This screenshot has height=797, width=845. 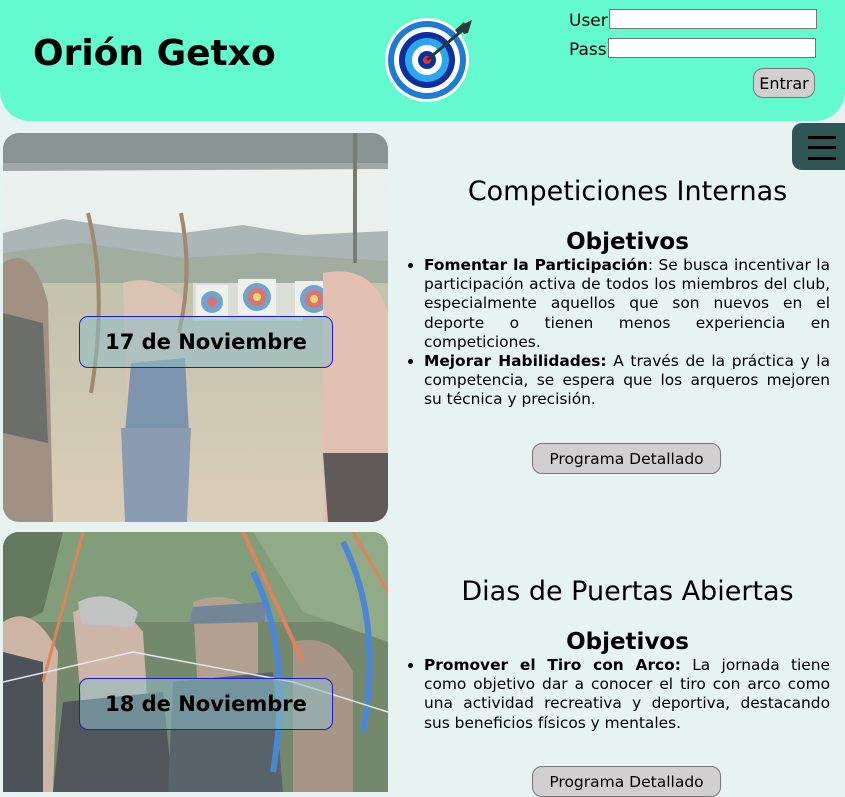 What do you see at coordinates (784, 83) in the screenshot?
I see `login-button: Entrar` at bounding box center [784, 83].